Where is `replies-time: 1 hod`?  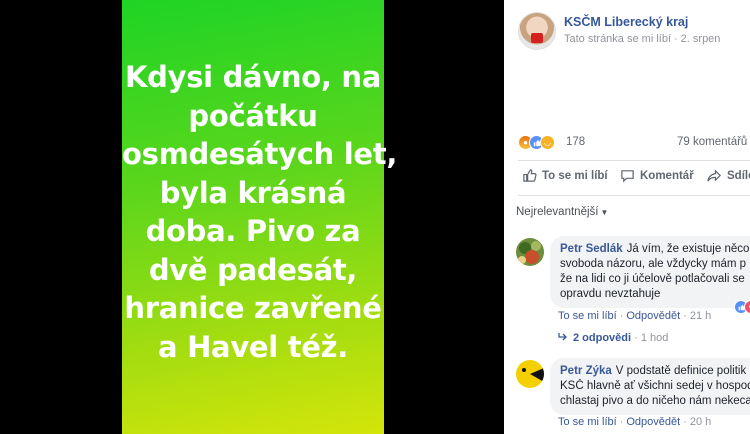 replies-time: 1 hod is located at coordinates (654, 338).